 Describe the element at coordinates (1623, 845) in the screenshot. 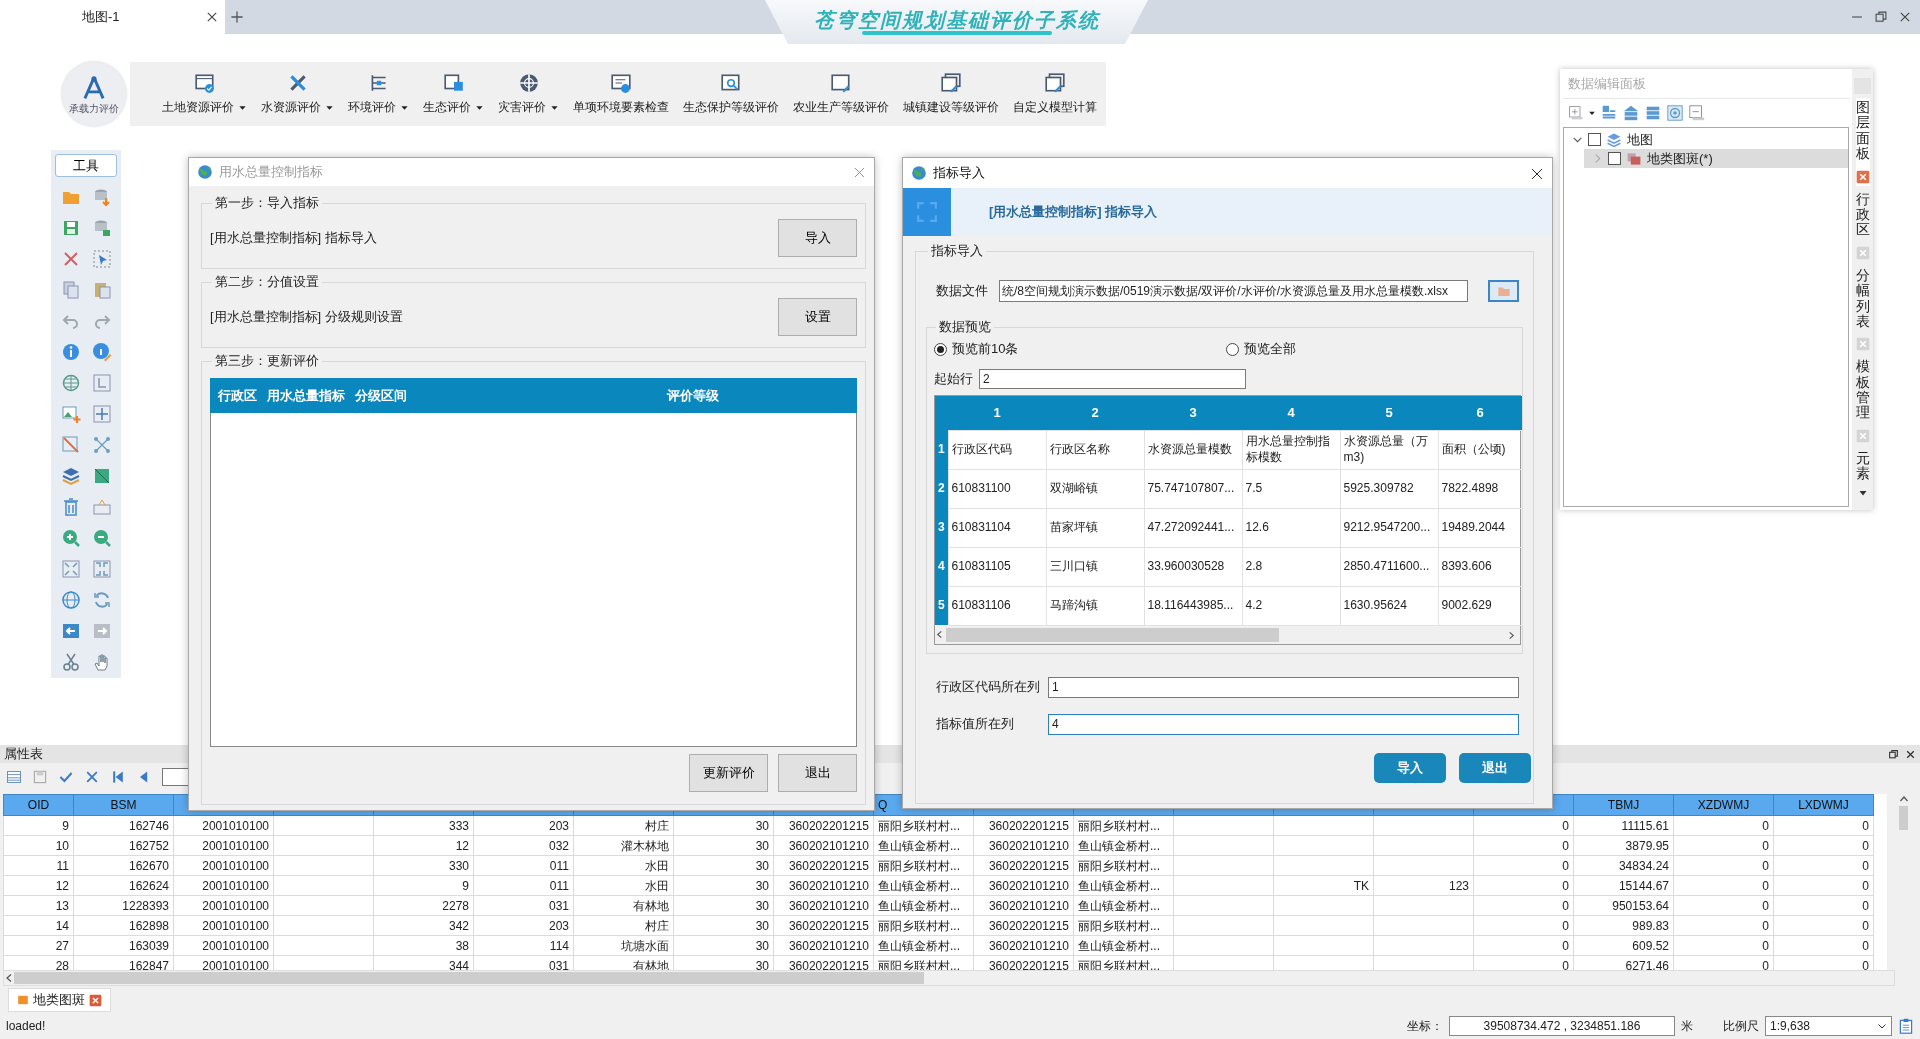

I see `table-cell: 3879.95` at that location.